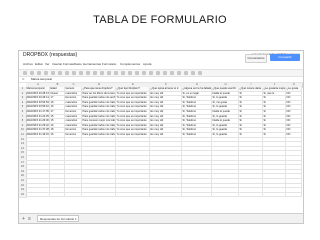 The height and width of the screenshot is (240, 320). I want to click on sheet-tab-bar: + ≡ Respuestas de formulario 1, so click(161, 218).